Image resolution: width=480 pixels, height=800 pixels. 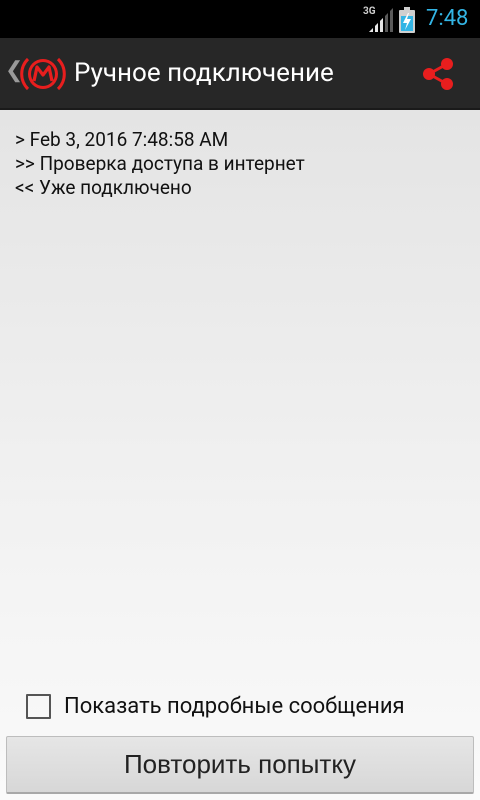 I want to click on page-title: Ручное подключение, so click(x=204, y=73).